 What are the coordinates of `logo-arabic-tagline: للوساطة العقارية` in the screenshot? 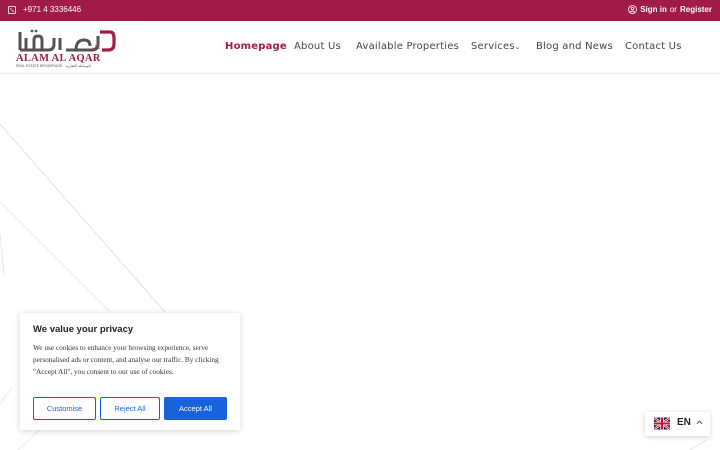 It's located at (78, 66).